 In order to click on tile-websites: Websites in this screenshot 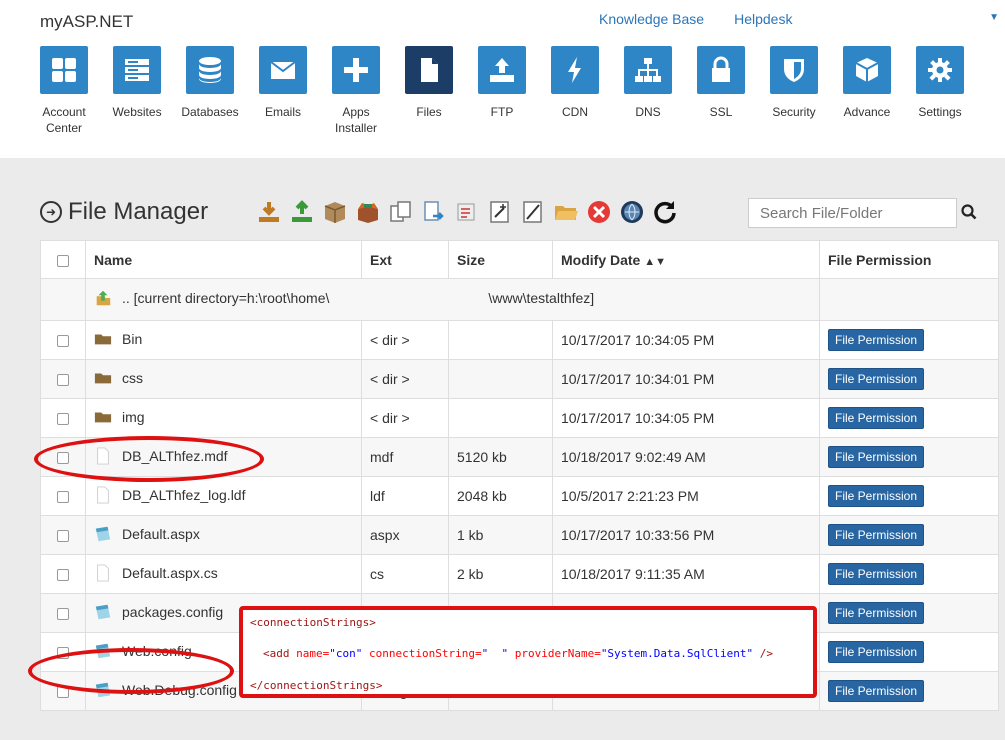, I will do `click(137, 91)`.